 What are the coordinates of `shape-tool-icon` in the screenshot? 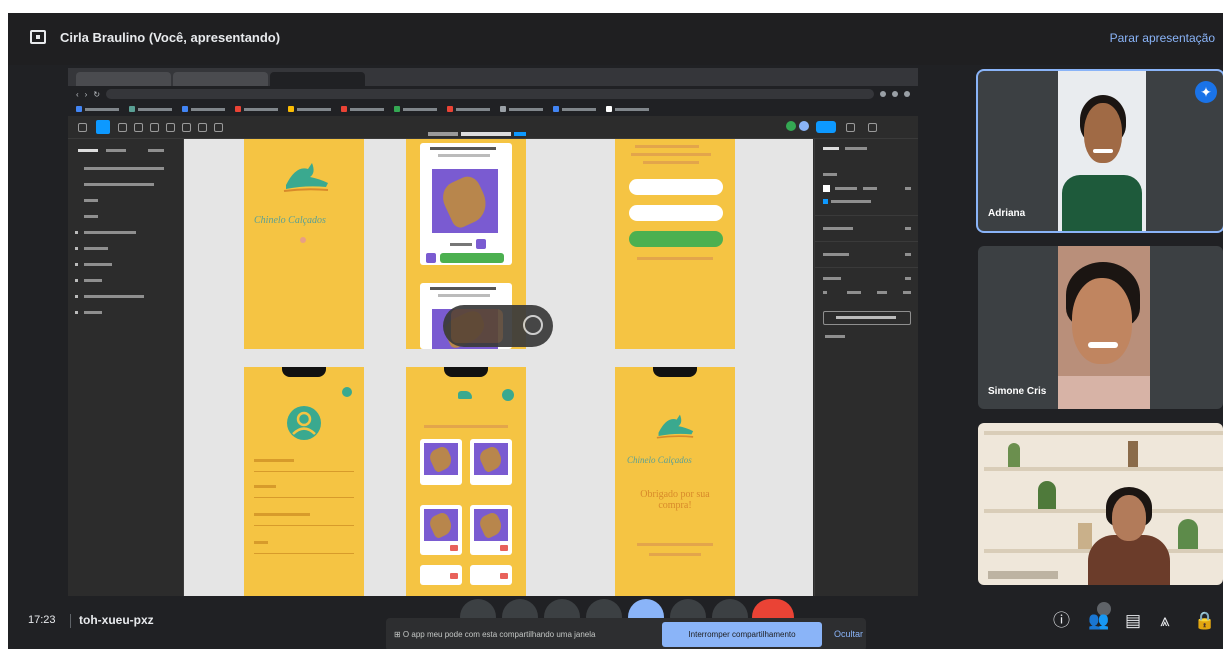 It's located at (138, 127).